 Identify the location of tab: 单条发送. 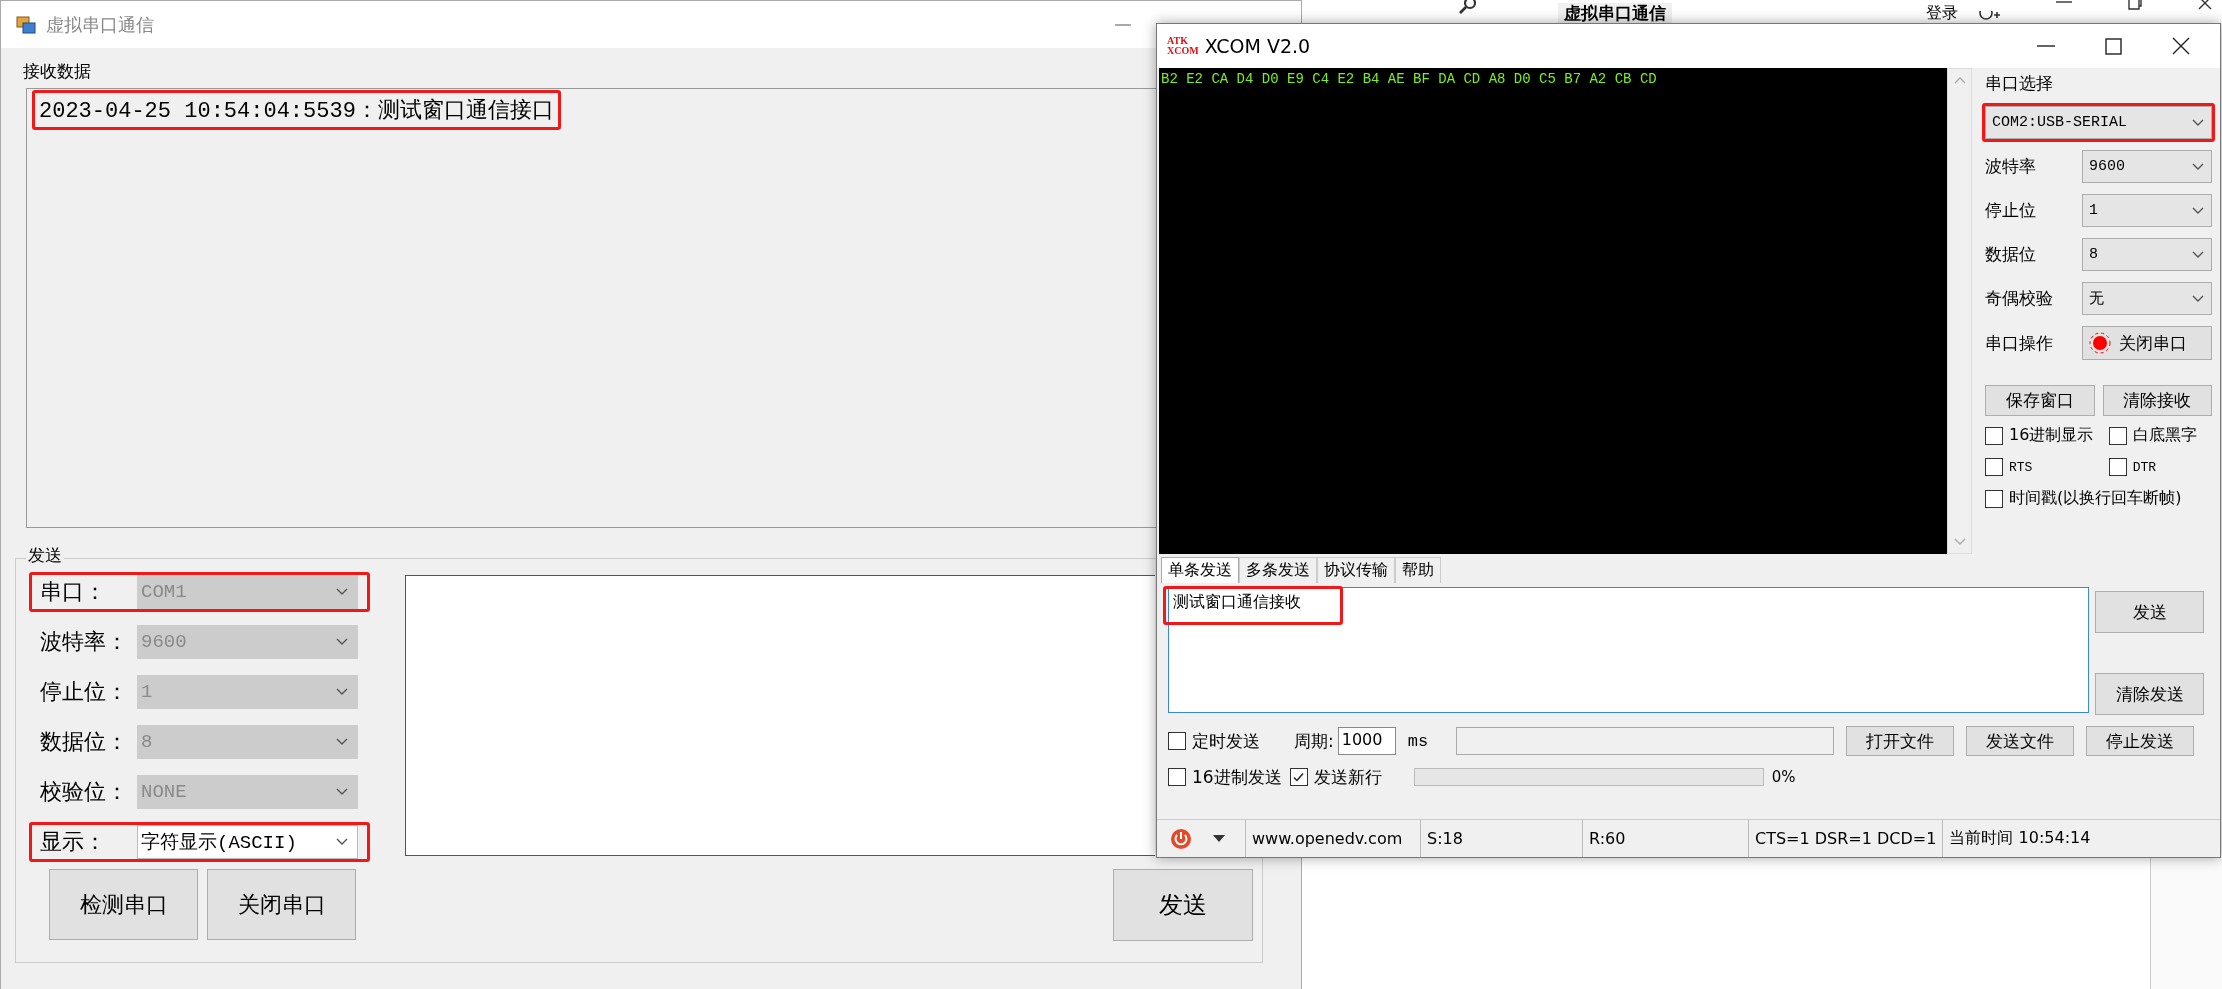
(1200, 570).